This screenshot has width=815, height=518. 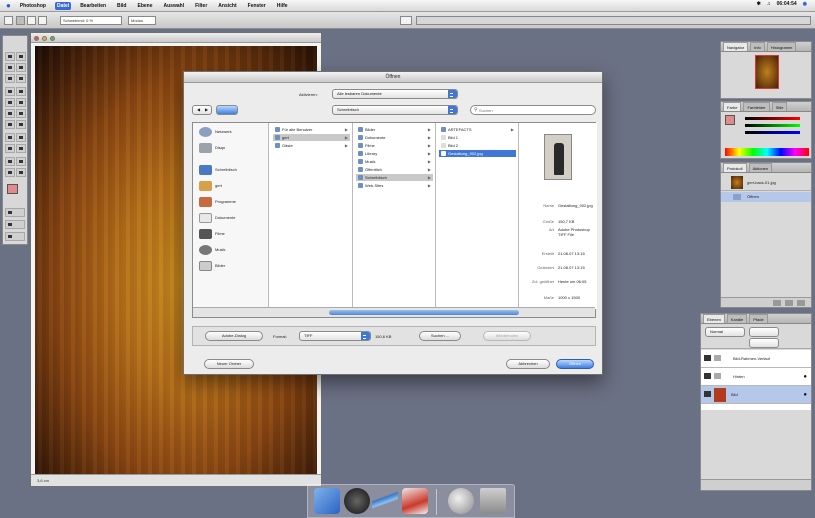 I want to click on sidebar-item-disk: Disqu, so click(x=231, y=148).